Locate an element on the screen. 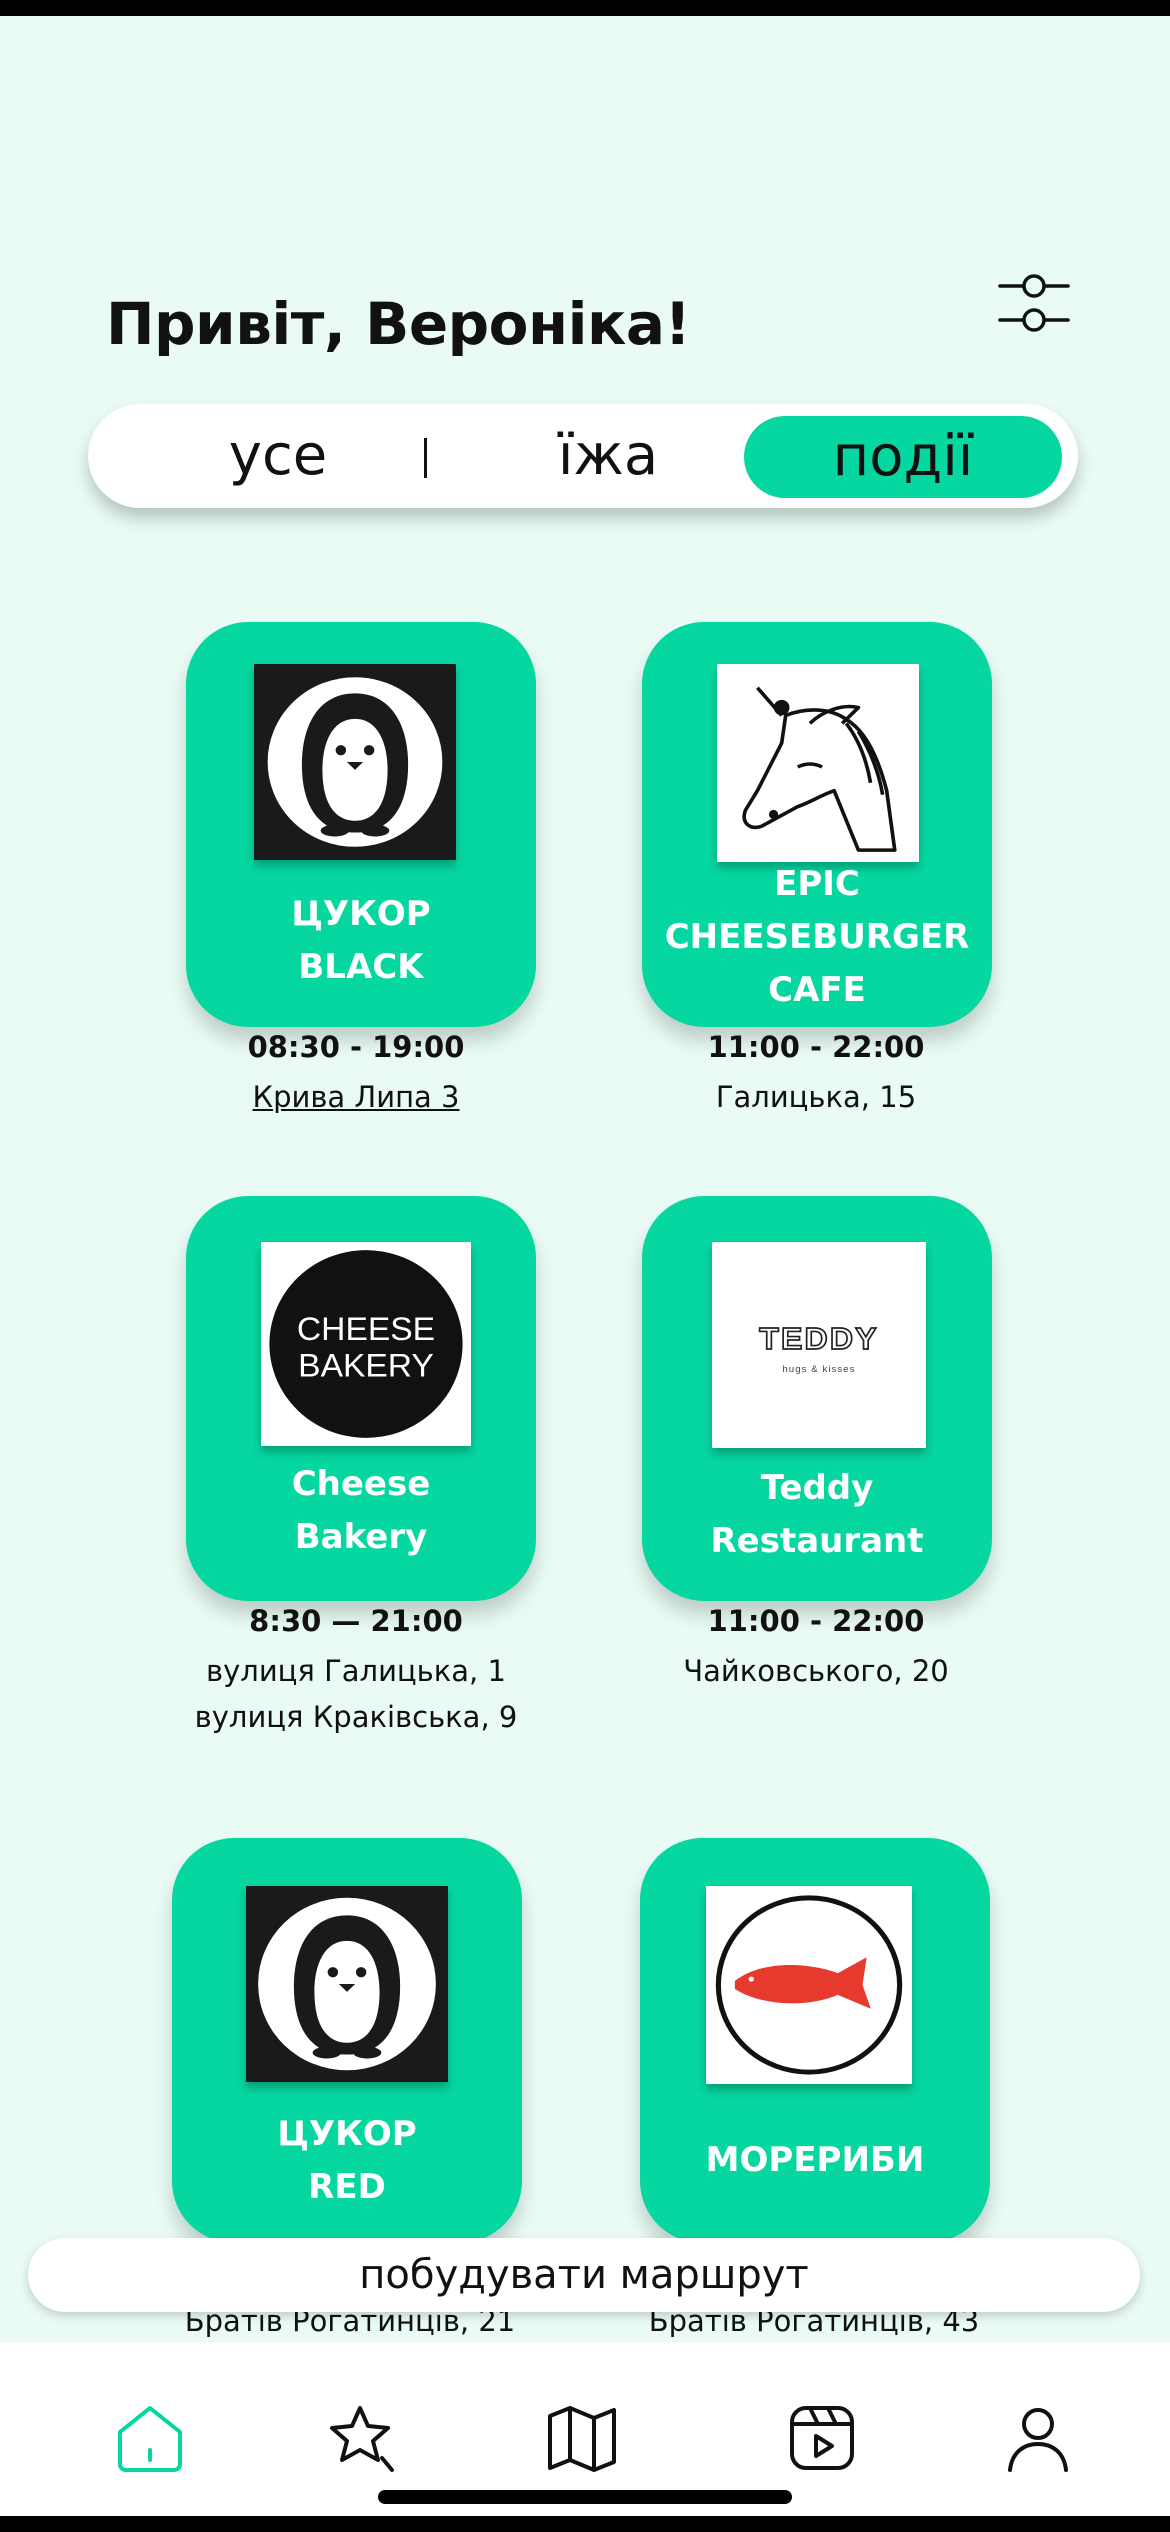 This screenshot has height=2532, width=1170. filter-button is located at coordinates (1034, 303).